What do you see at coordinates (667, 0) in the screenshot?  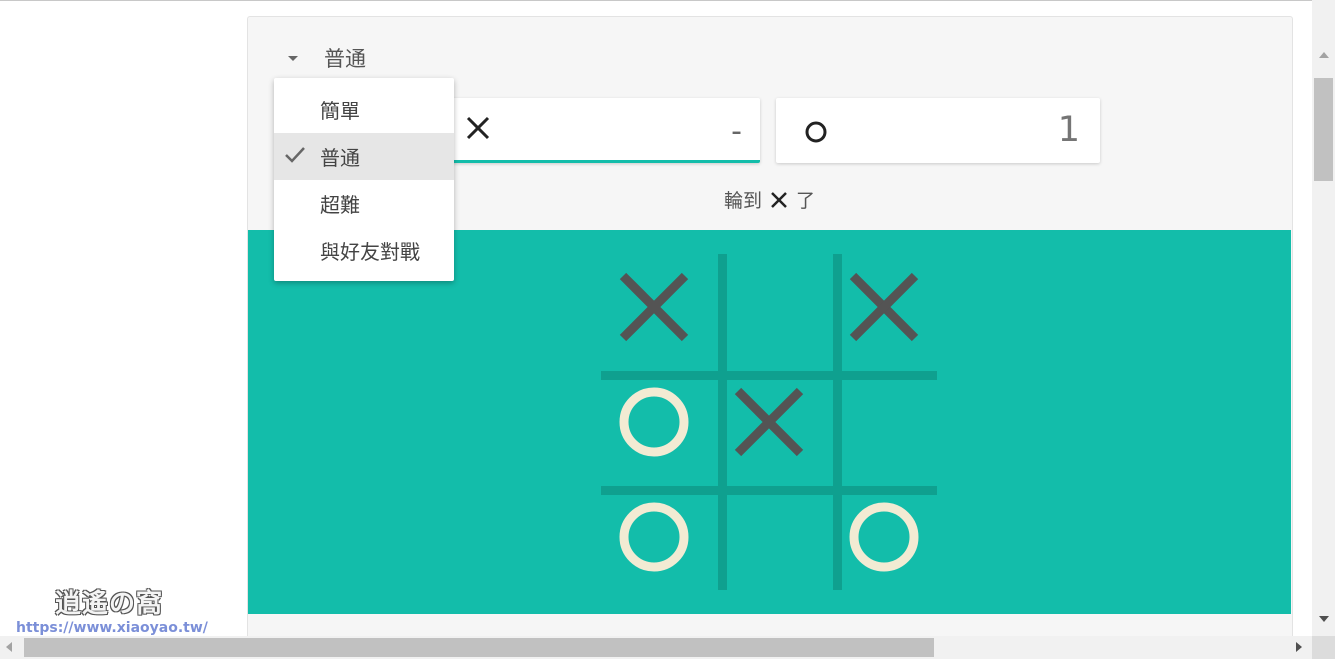 I see `page-top-border` at bounding box center [667, 0].